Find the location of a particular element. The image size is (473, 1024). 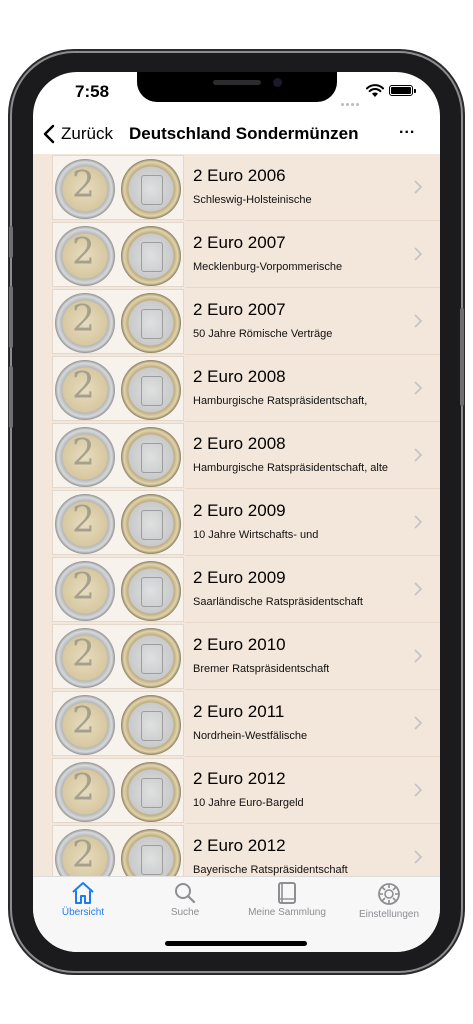

book-icon is located at coordinates (287, 893).